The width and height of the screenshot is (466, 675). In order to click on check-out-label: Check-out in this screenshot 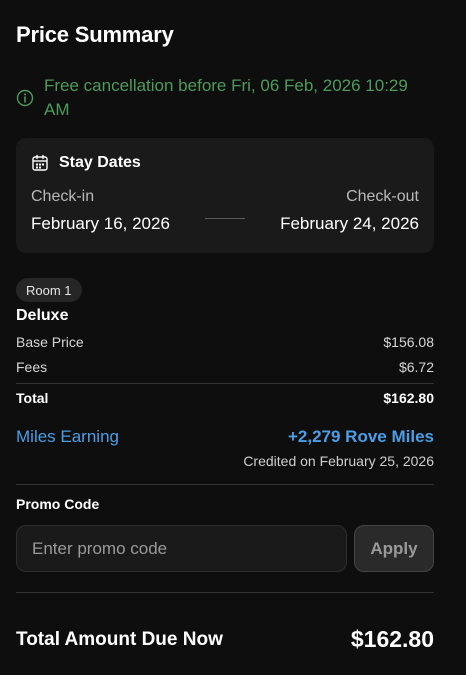, I will do `click(382, 196)`.